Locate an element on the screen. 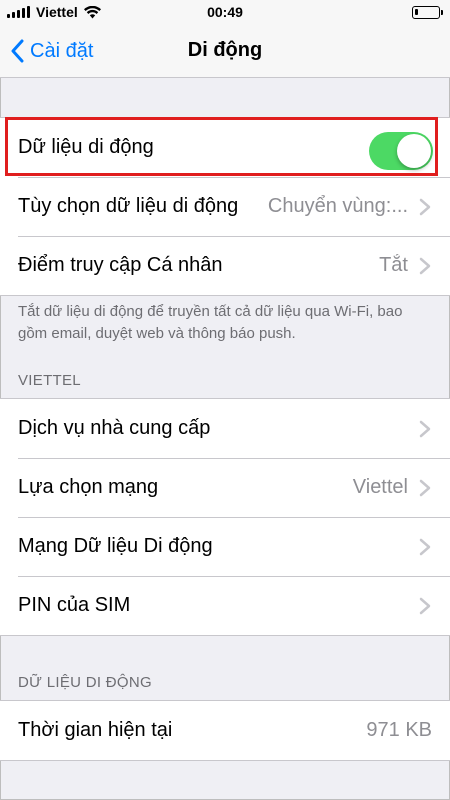  toggle-knob is located at coordinates (414, 151).